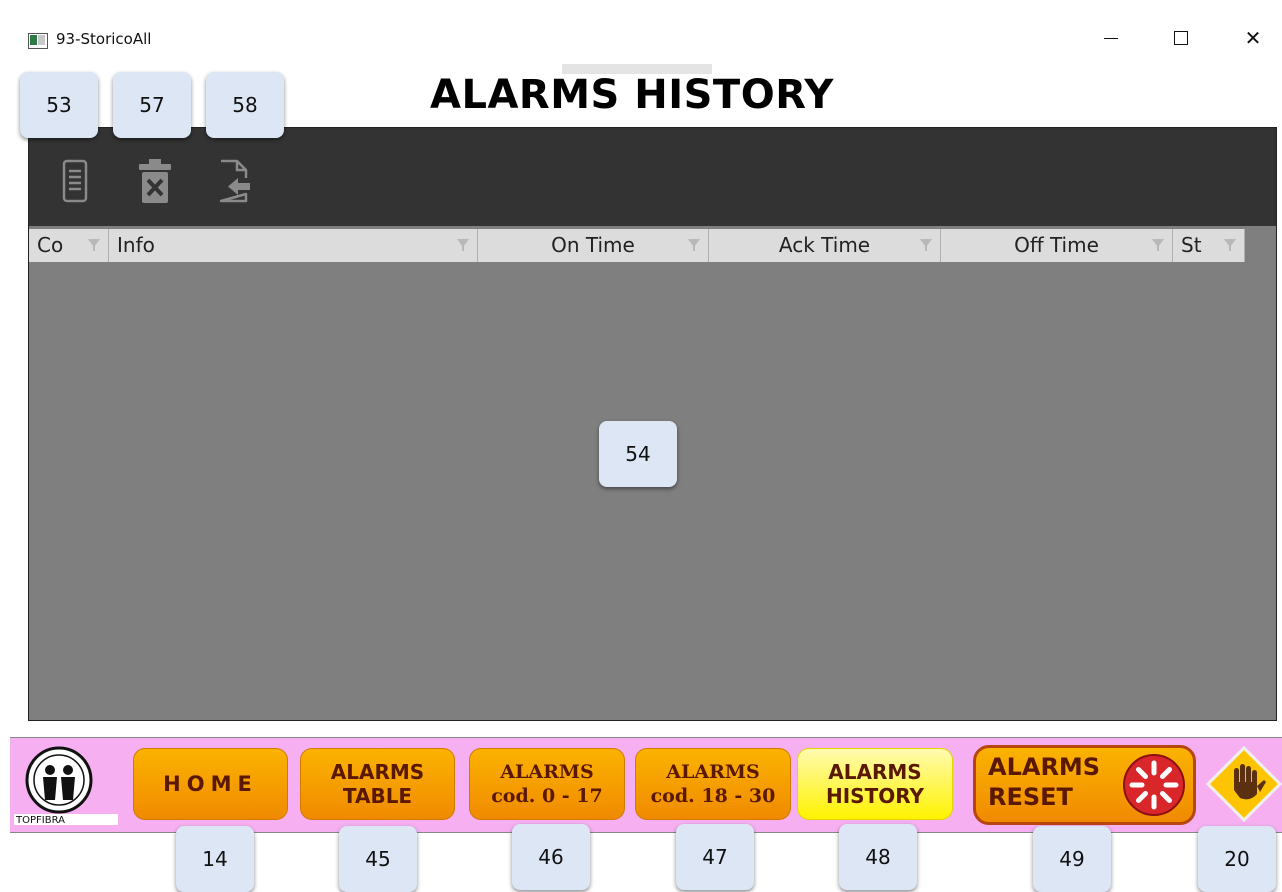 Image resolution: width=1282 pixels, height=892 pixels. I want to click on callout-47: 47, so click(715, 857).